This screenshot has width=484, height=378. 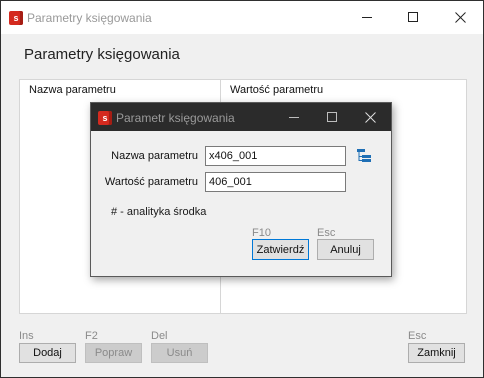 I want to click on close-button, so click(x=460, y=17).